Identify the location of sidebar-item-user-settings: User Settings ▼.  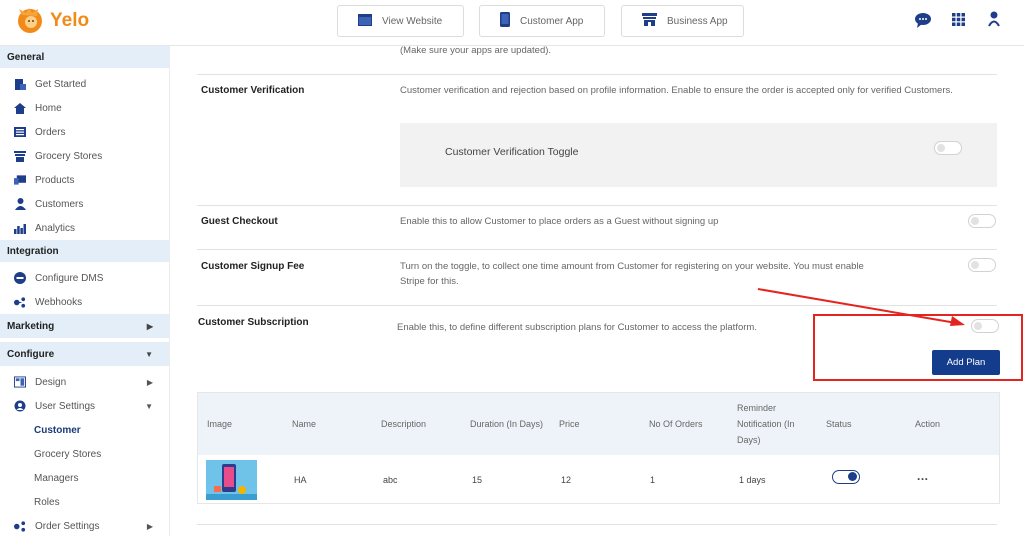
(84, 406).